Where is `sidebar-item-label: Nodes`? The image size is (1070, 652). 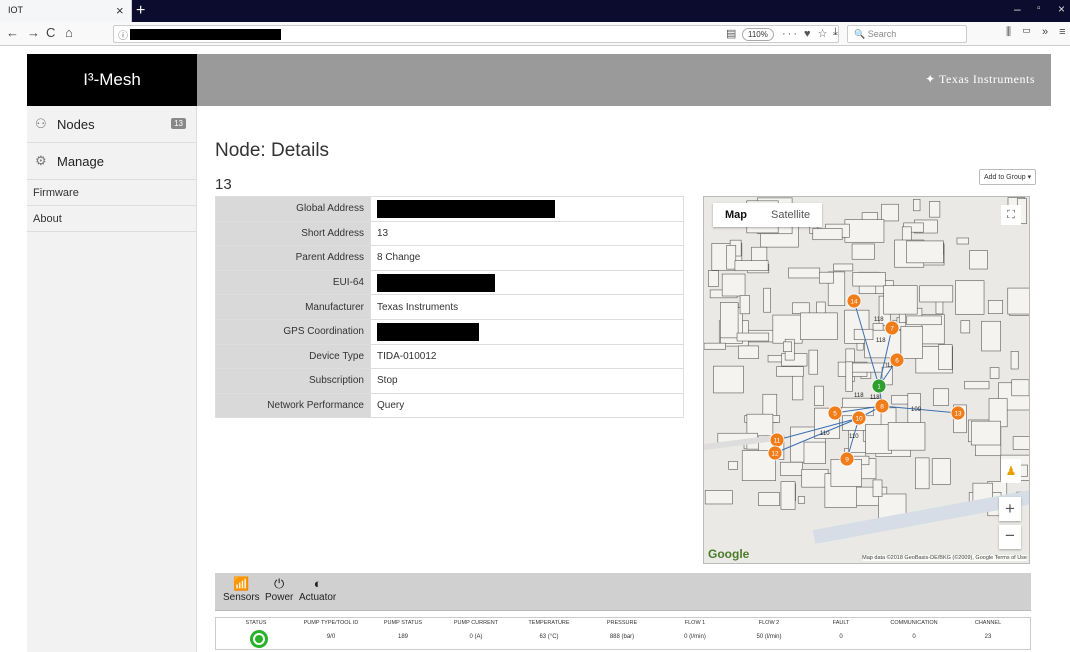
sidebar-item-label: Nodes is located at coordinates (76, 124).